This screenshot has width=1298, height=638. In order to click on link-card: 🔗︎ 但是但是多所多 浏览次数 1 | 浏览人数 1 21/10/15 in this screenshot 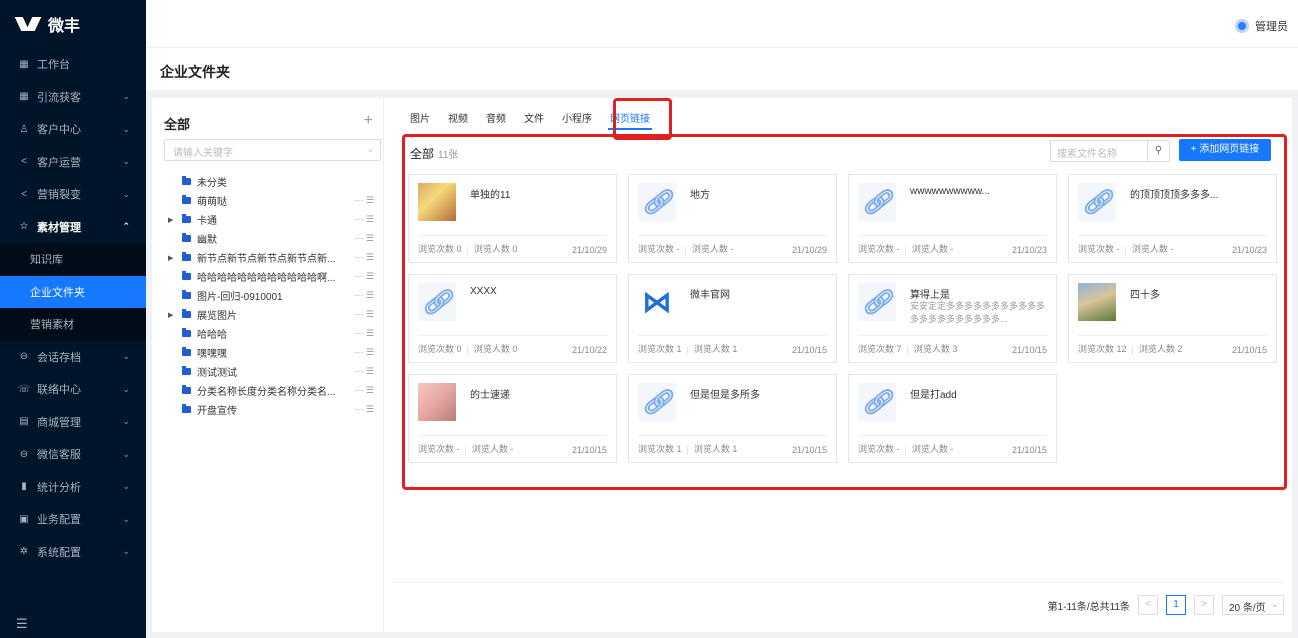, I will do `click(732, 418)`.